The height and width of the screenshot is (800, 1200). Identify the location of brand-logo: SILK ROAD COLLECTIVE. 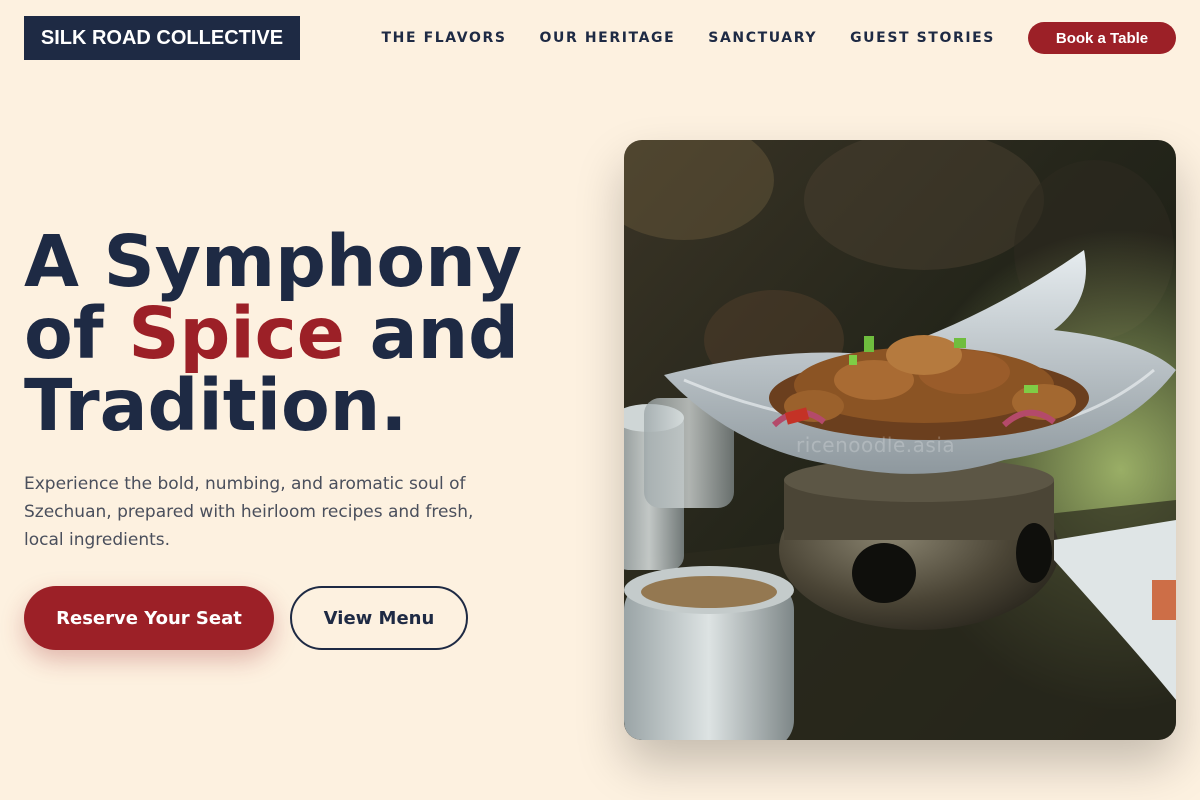
(162, 38).